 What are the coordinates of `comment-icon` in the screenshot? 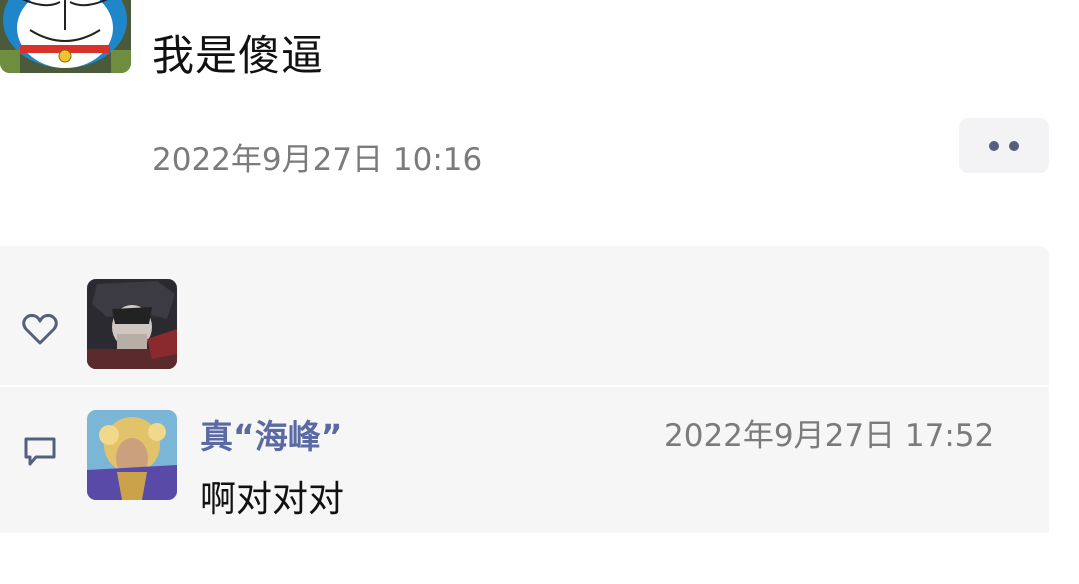 It's located at (40, 451).